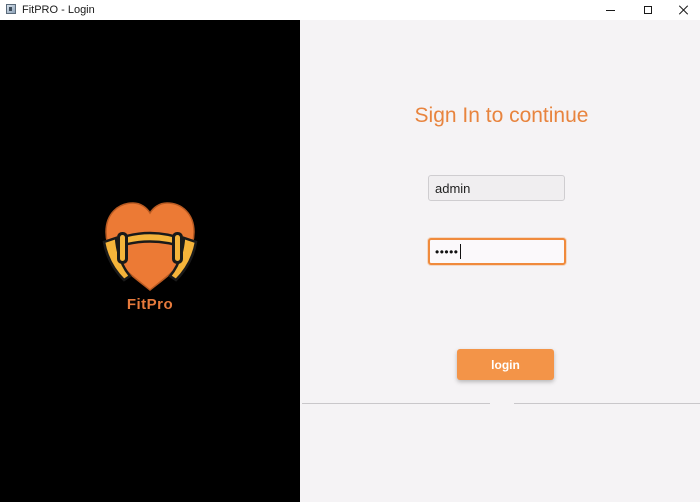 The height and width of the screenshot is (502, 700). Describe the element at coordinates (447, 251) in the screenshot. I see `password-masked-value: •••••` at that location.